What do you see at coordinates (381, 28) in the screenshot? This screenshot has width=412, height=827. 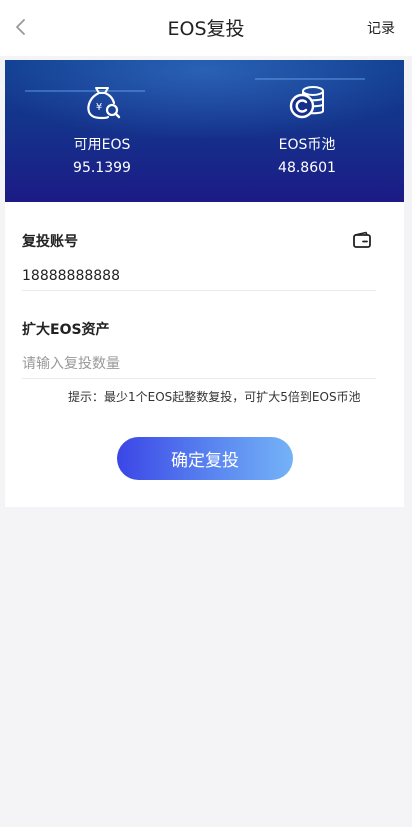 I see `records-link: 记录` at bounding box center [381, 28].